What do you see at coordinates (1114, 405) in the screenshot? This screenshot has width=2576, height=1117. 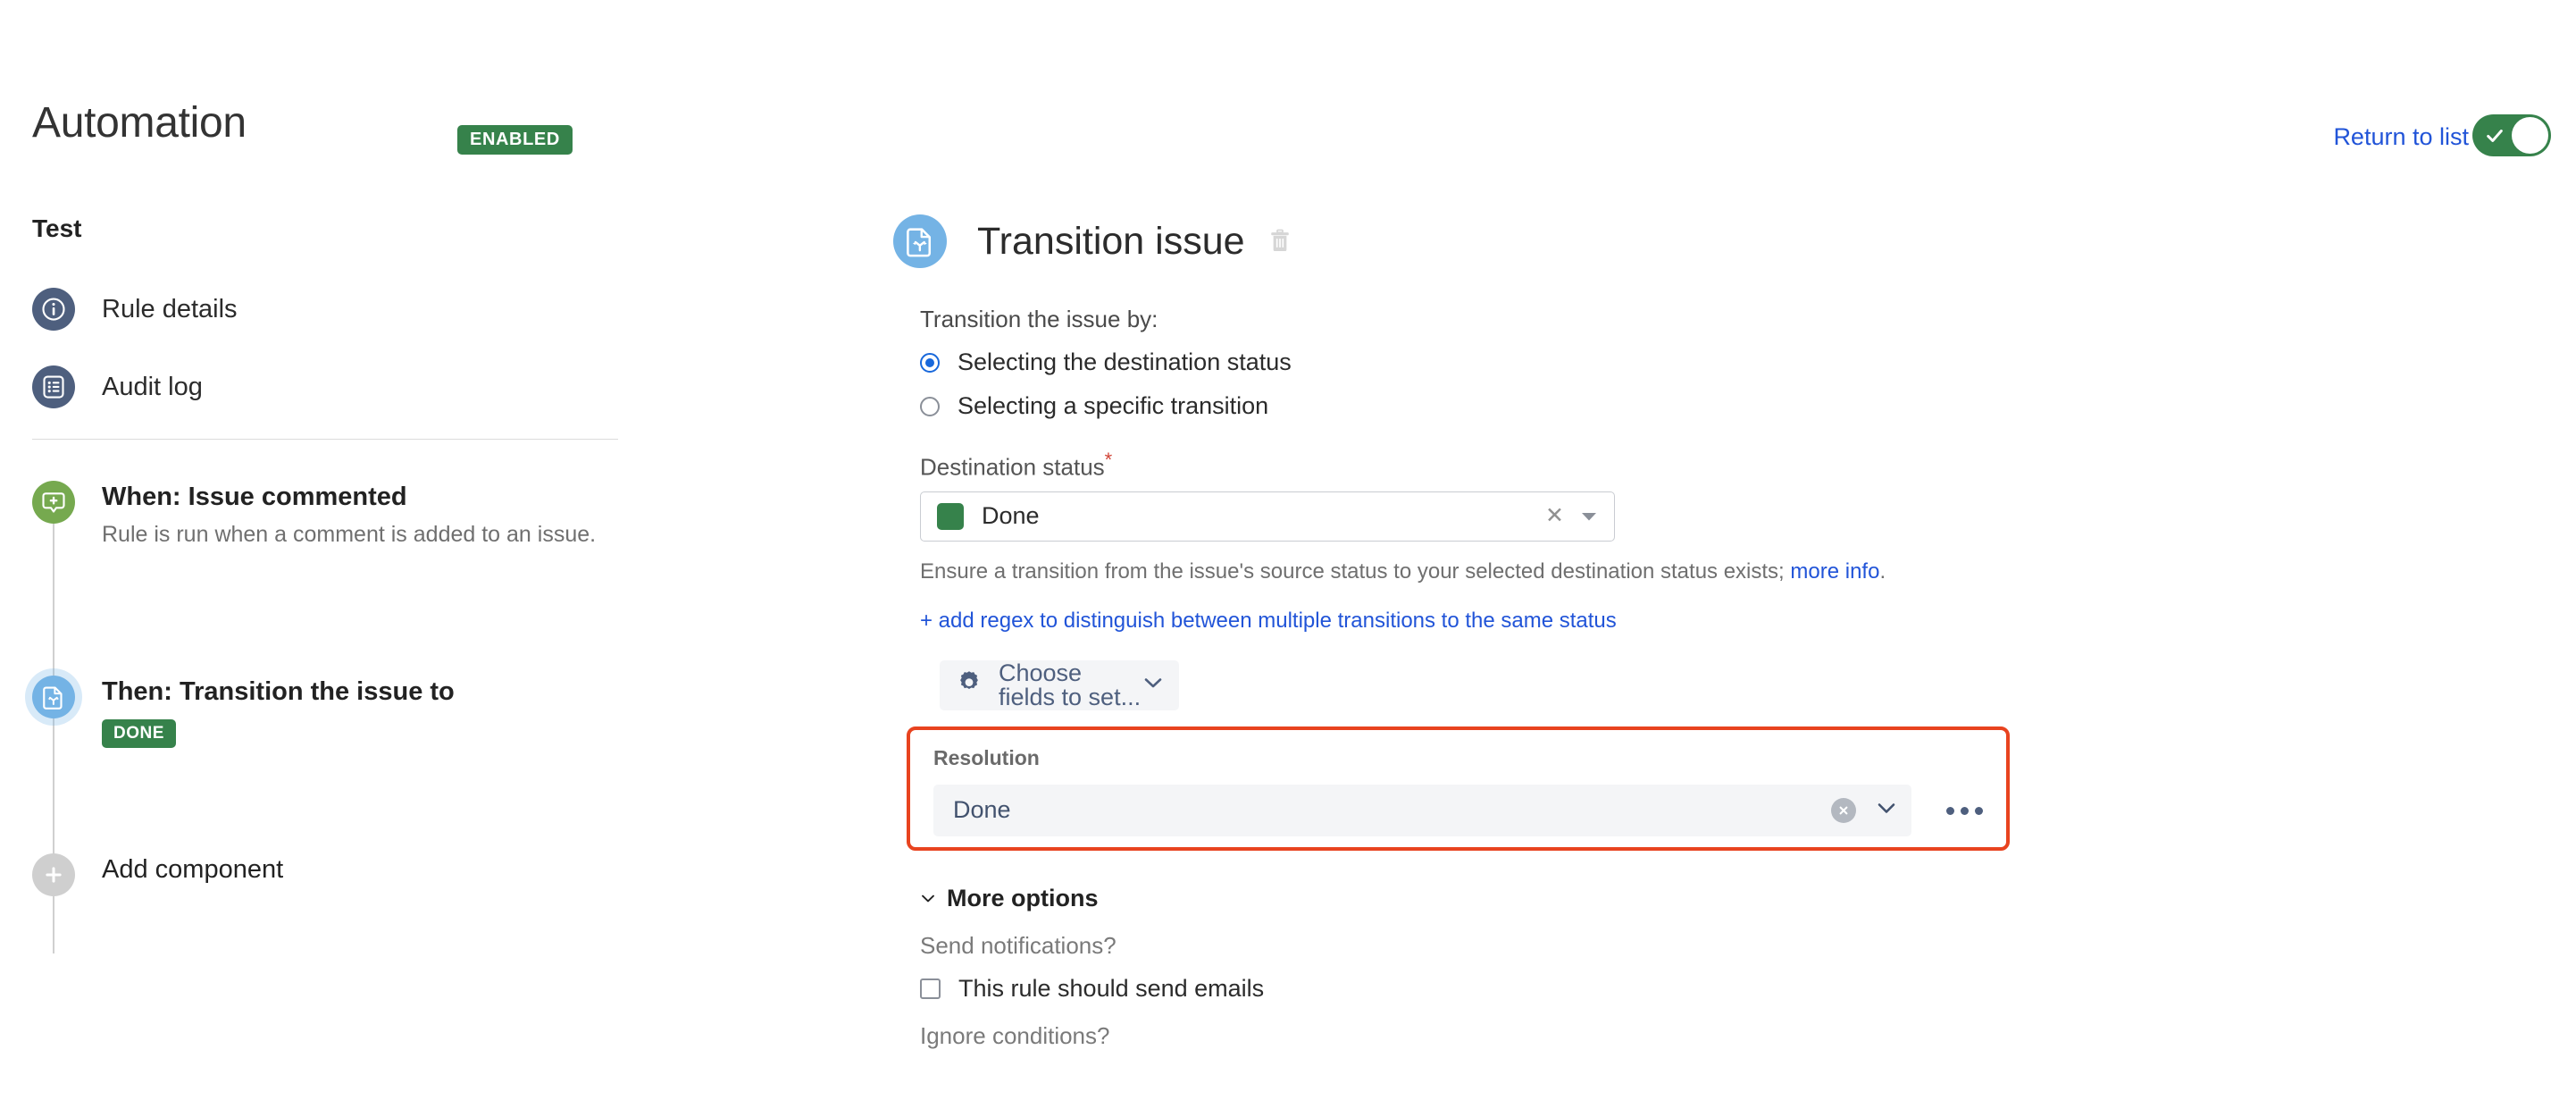 I see `radio-label: Selecting a specific transition` at bounding box center [1114, 405].